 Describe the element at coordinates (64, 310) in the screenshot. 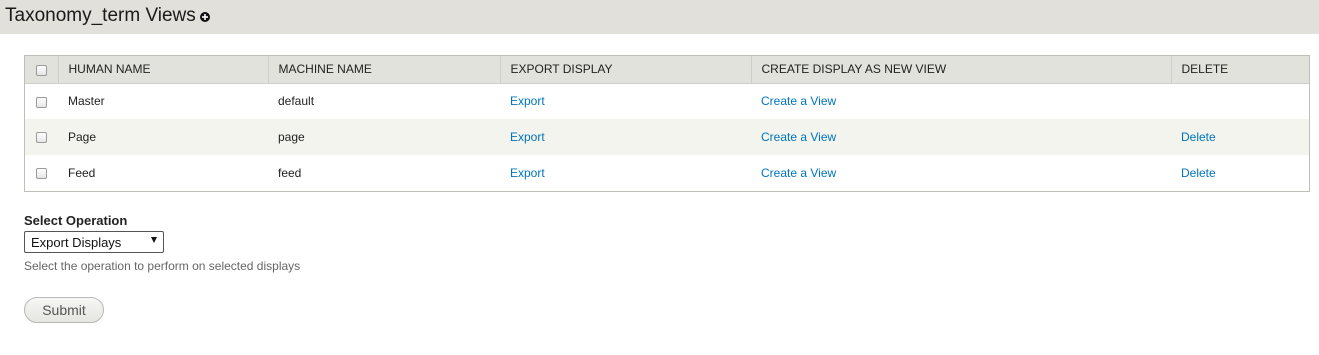

I see `submit-button: Submit` at that location.